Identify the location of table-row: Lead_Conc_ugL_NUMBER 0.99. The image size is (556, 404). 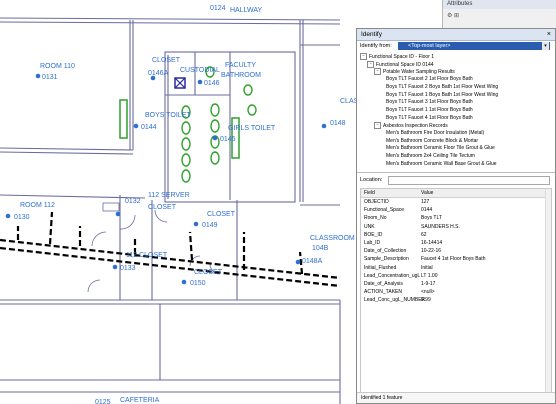
(456, 300).